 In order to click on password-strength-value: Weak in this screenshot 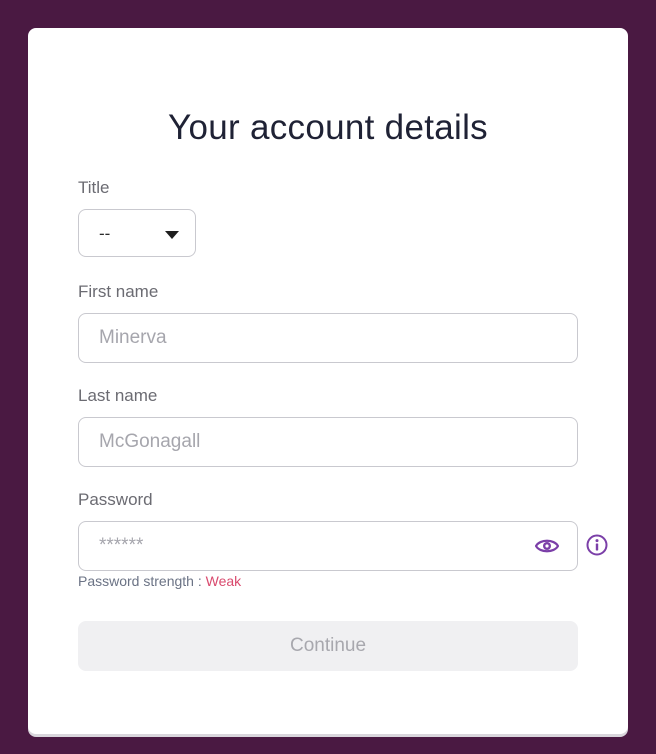, I will do `click(223, 581)`.